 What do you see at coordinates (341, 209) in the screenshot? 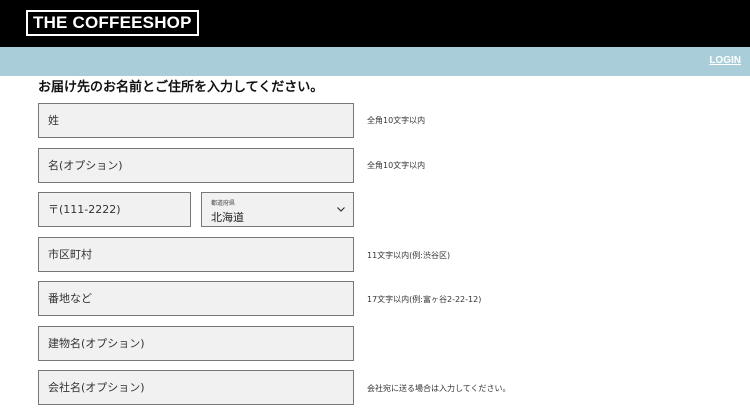
I see `chevron-down-icon` at bounding box center [341, 209].